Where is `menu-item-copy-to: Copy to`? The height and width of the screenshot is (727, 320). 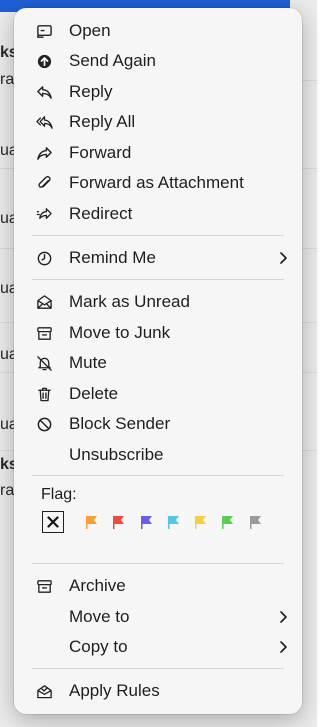
menu-item-copy-to: Copy to is located at coordinates (158, 647).